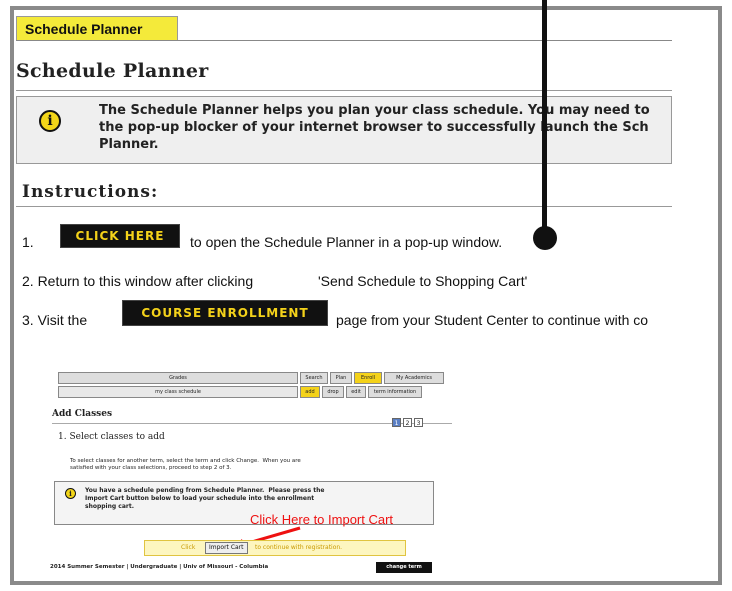 This screenshot has width=732, height=591. What do you see at coordinates (226, 548) in the screenshot?
I see `import-cart-button: Import Cart` at bounding box center [226, 548].